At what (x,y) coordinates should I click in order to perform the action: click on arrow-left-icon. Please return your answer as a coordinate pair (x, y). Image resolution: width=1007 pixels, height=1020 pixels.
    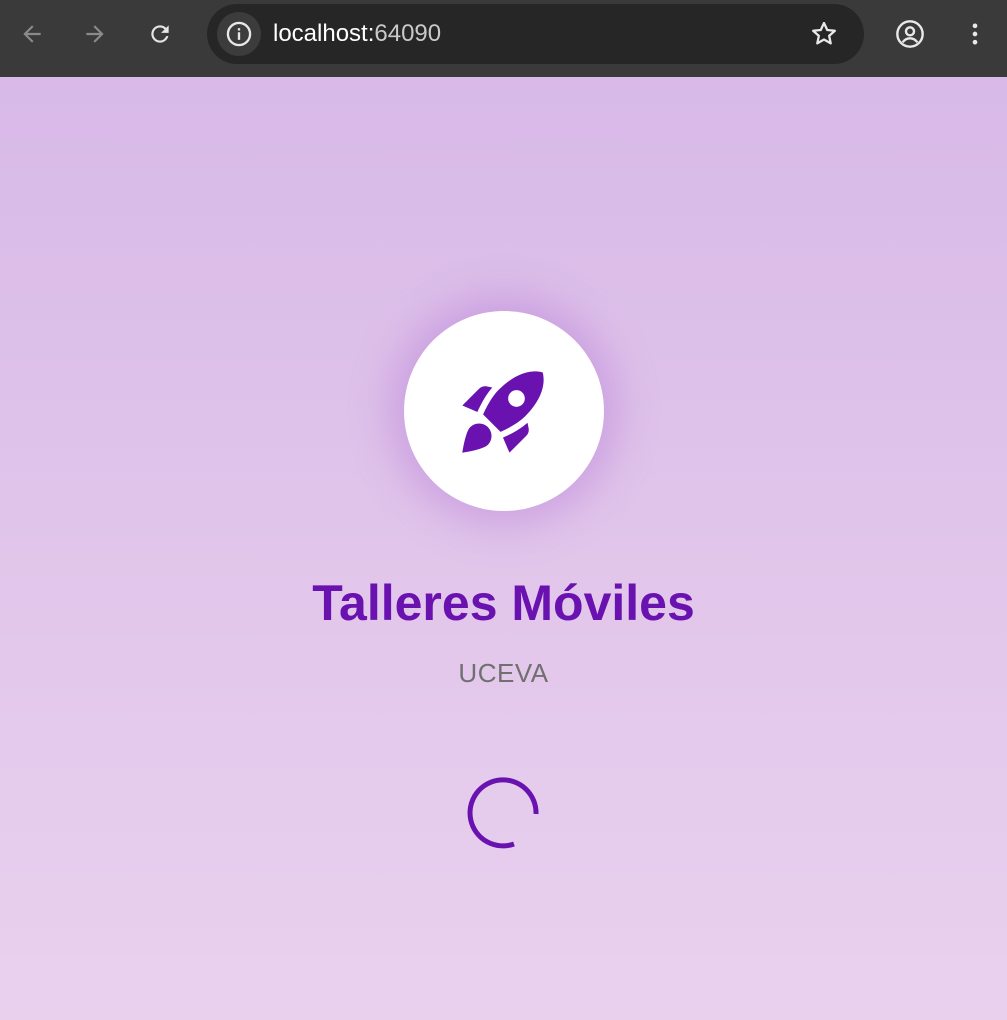
    Looking at the image, I should click on (32, 34).